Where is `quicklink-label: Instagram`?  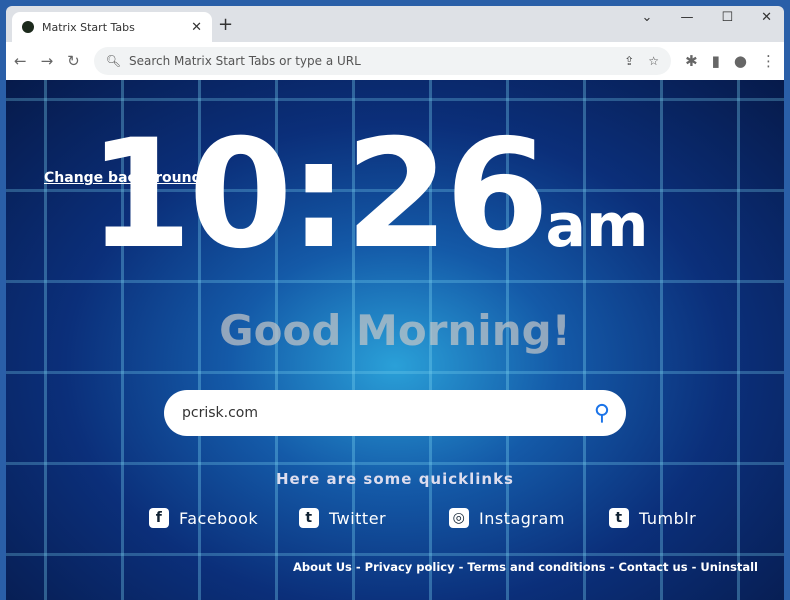
quicklink-label: Instagram is located at coordinates (522, 518).